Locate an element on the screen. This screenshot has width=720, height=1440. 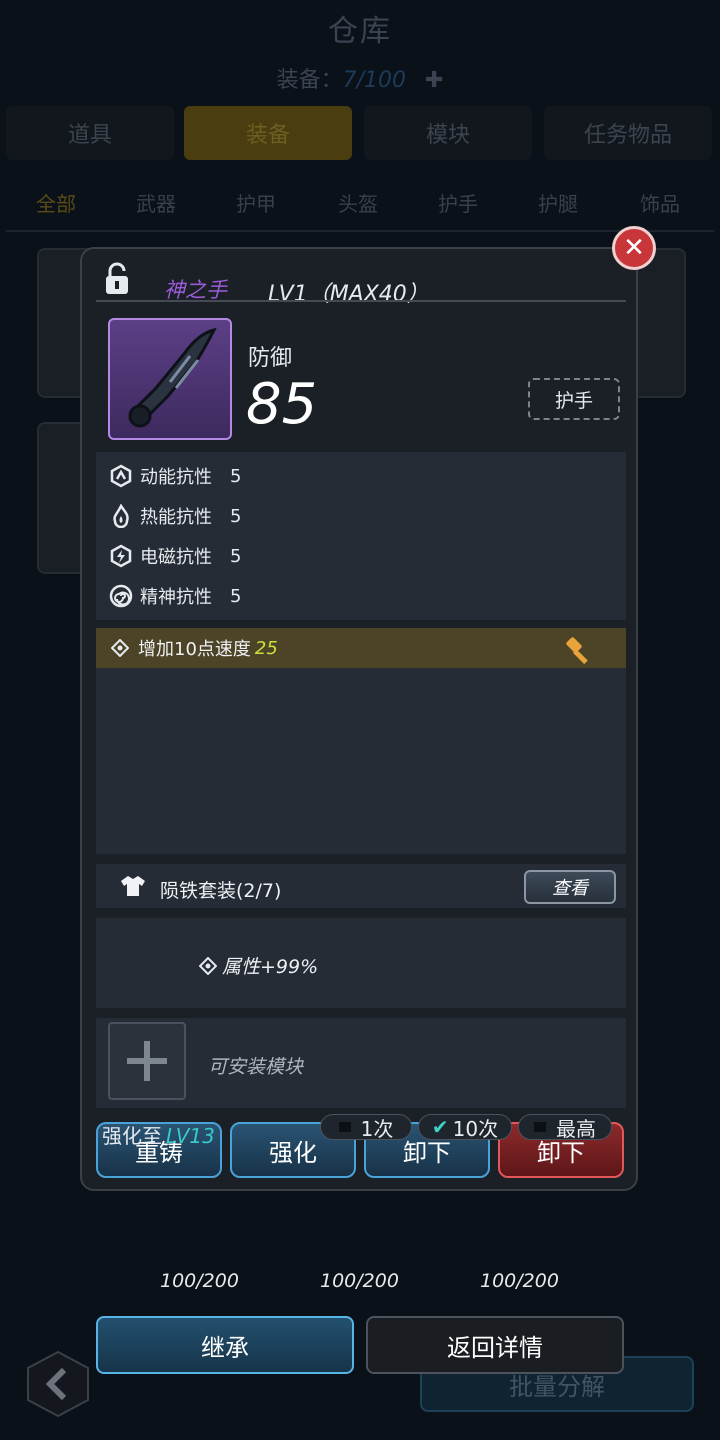
resistance-panel: 动能抗性 5 热能抗性 5 电磁抗性 5 精神抗性 5 is located at coordinates (361, 536).